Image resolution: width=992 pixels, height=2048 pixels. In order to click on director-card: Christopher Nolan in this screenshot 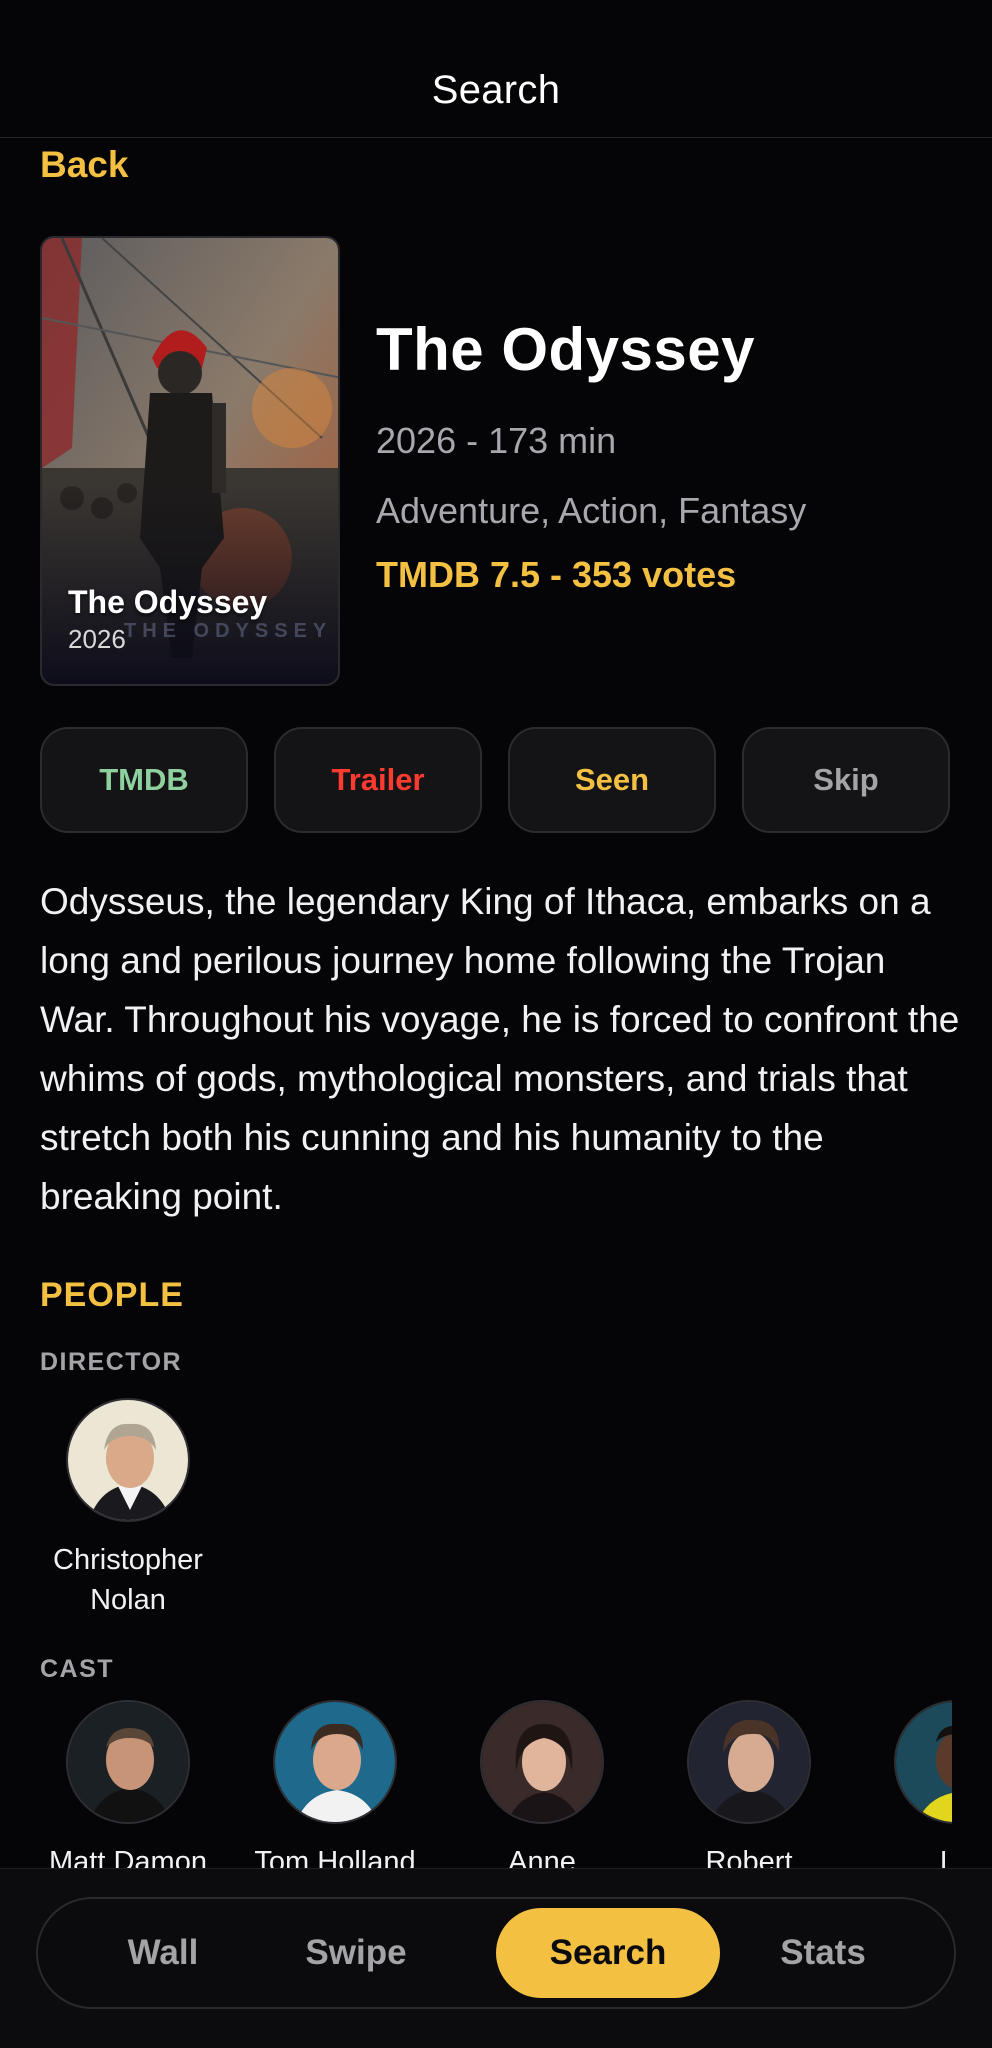, I will do `click(128, 1509)`.